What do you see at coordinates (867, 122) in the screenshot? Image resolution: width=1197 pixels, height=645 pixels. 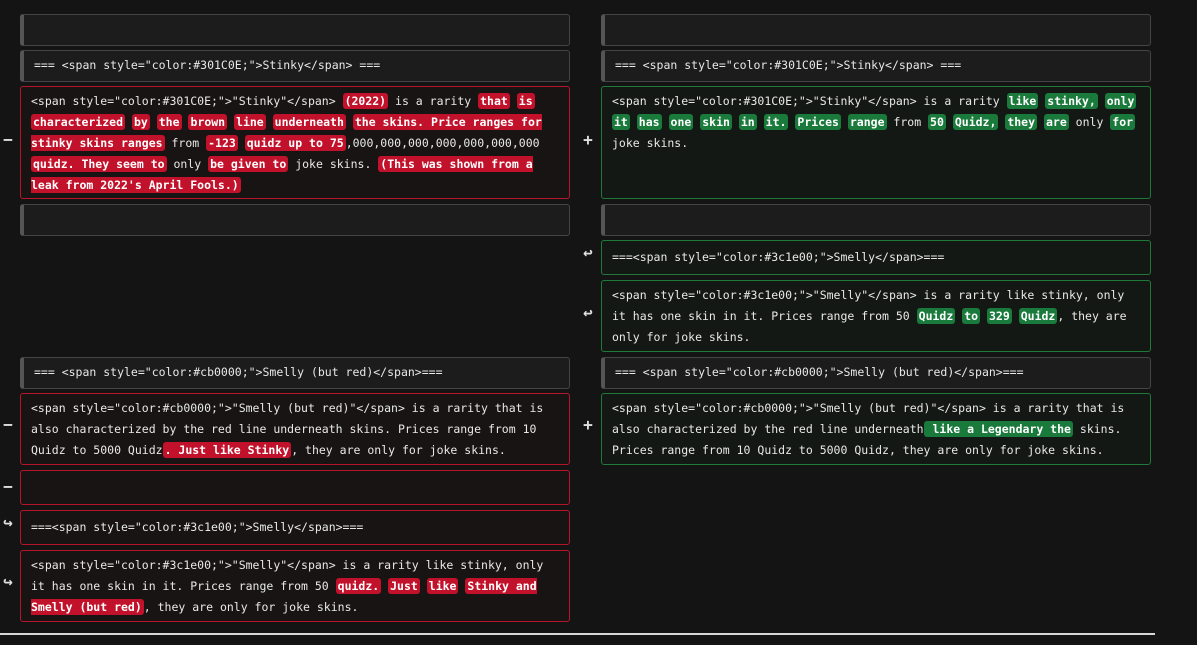 I see `changed-text: range` at bounding box center [867, 122].